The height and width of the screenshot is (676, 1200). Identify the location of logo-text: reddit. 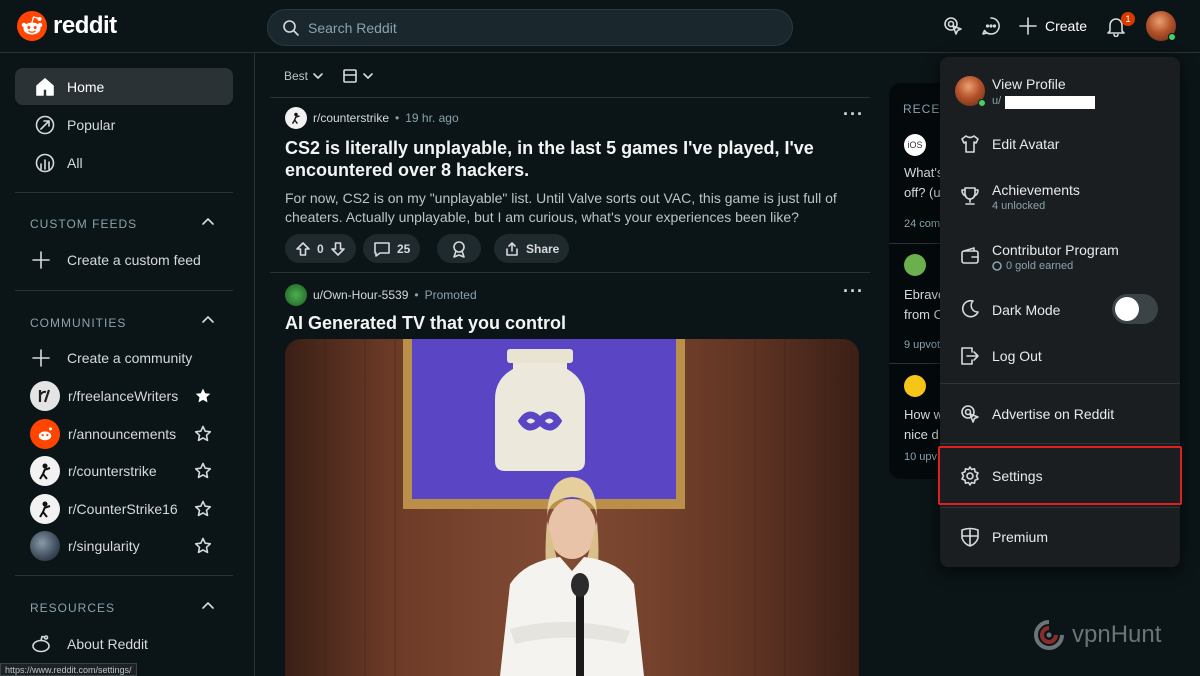
(85, 25).